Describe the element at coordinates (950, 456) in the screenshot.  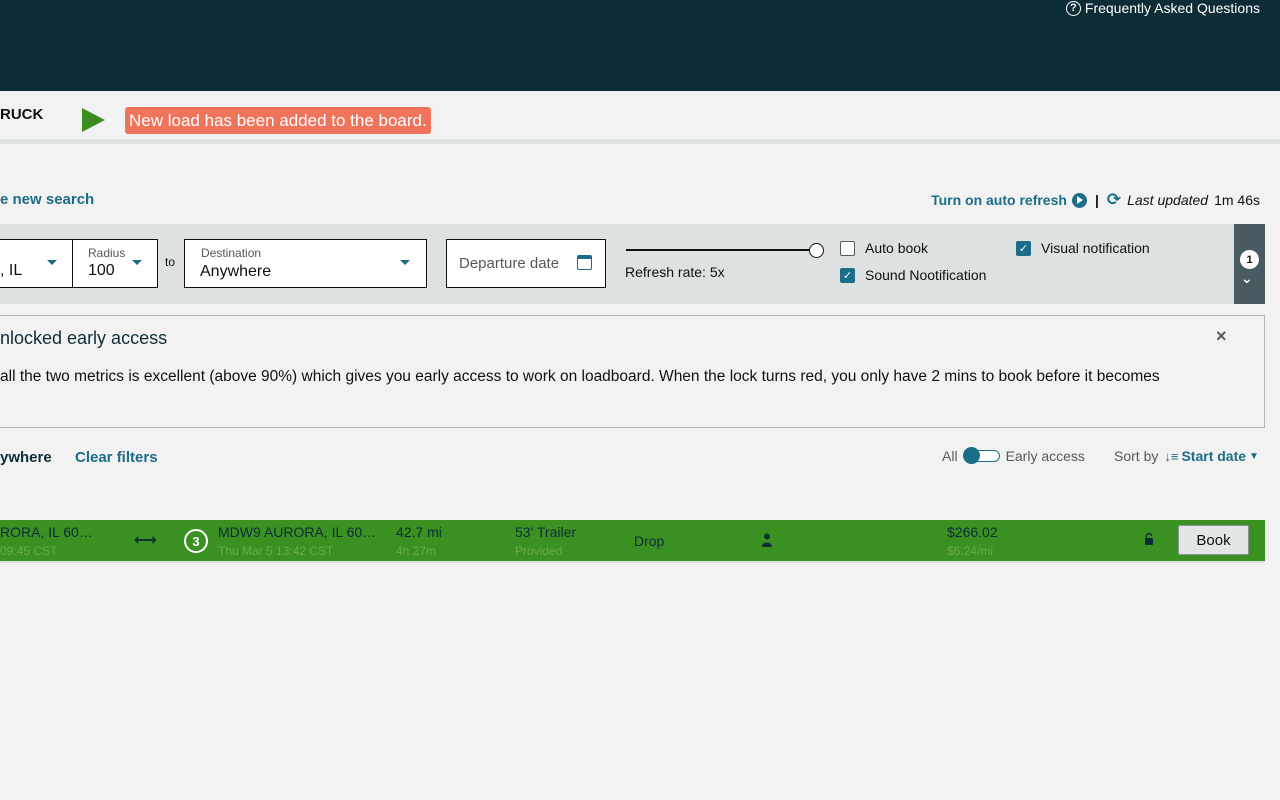
I see `toggle-all-label: All` at that location.